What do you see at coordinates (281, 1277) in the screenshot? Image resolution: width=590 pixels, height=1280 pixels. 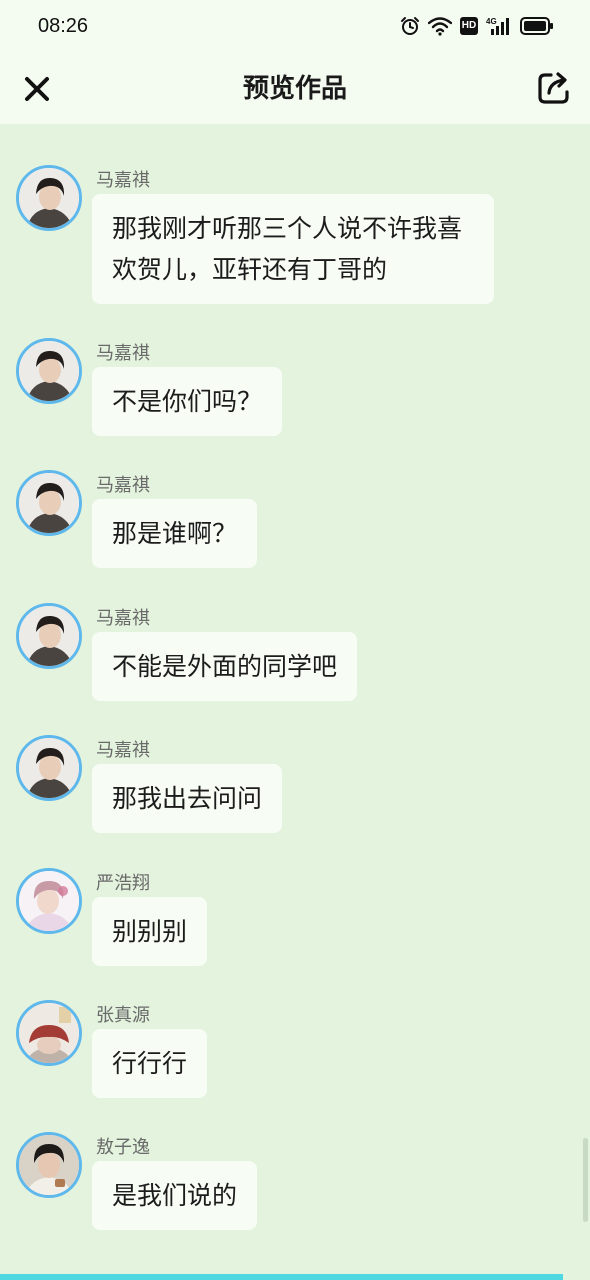 I see `bottom-accent-bar` at bounding box center [281, 1277].